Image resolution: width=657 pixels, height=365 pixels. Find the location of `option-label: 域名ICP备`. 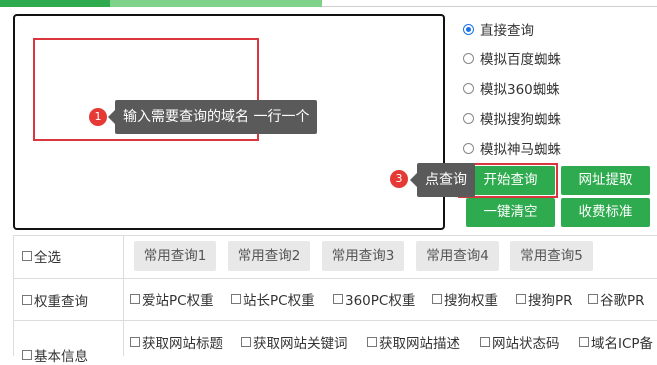

option-label: 域名ICP备 is located at coordinates (622, 344).